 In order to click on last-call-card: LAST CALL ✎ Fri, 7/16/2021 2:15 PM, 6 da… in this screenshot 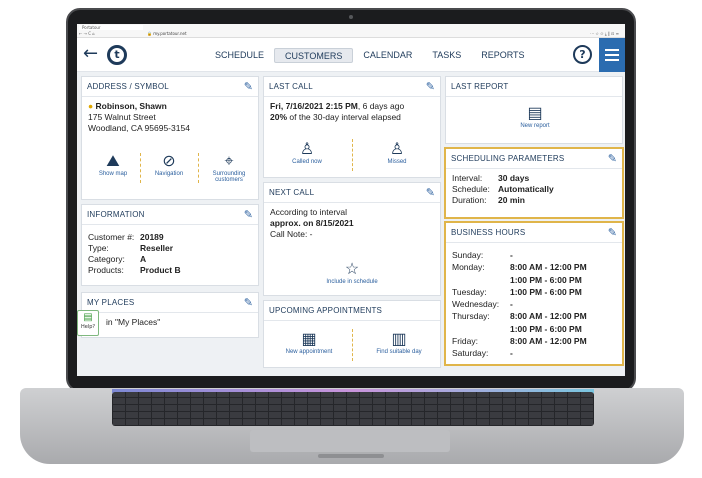, I will do `click(352, 127)`.